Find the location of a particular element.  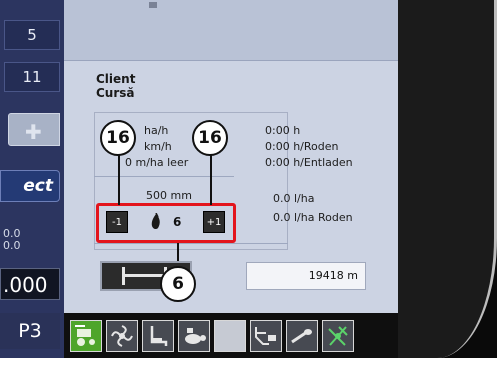

callout-right: 16 is located at coordinates (210, 138).